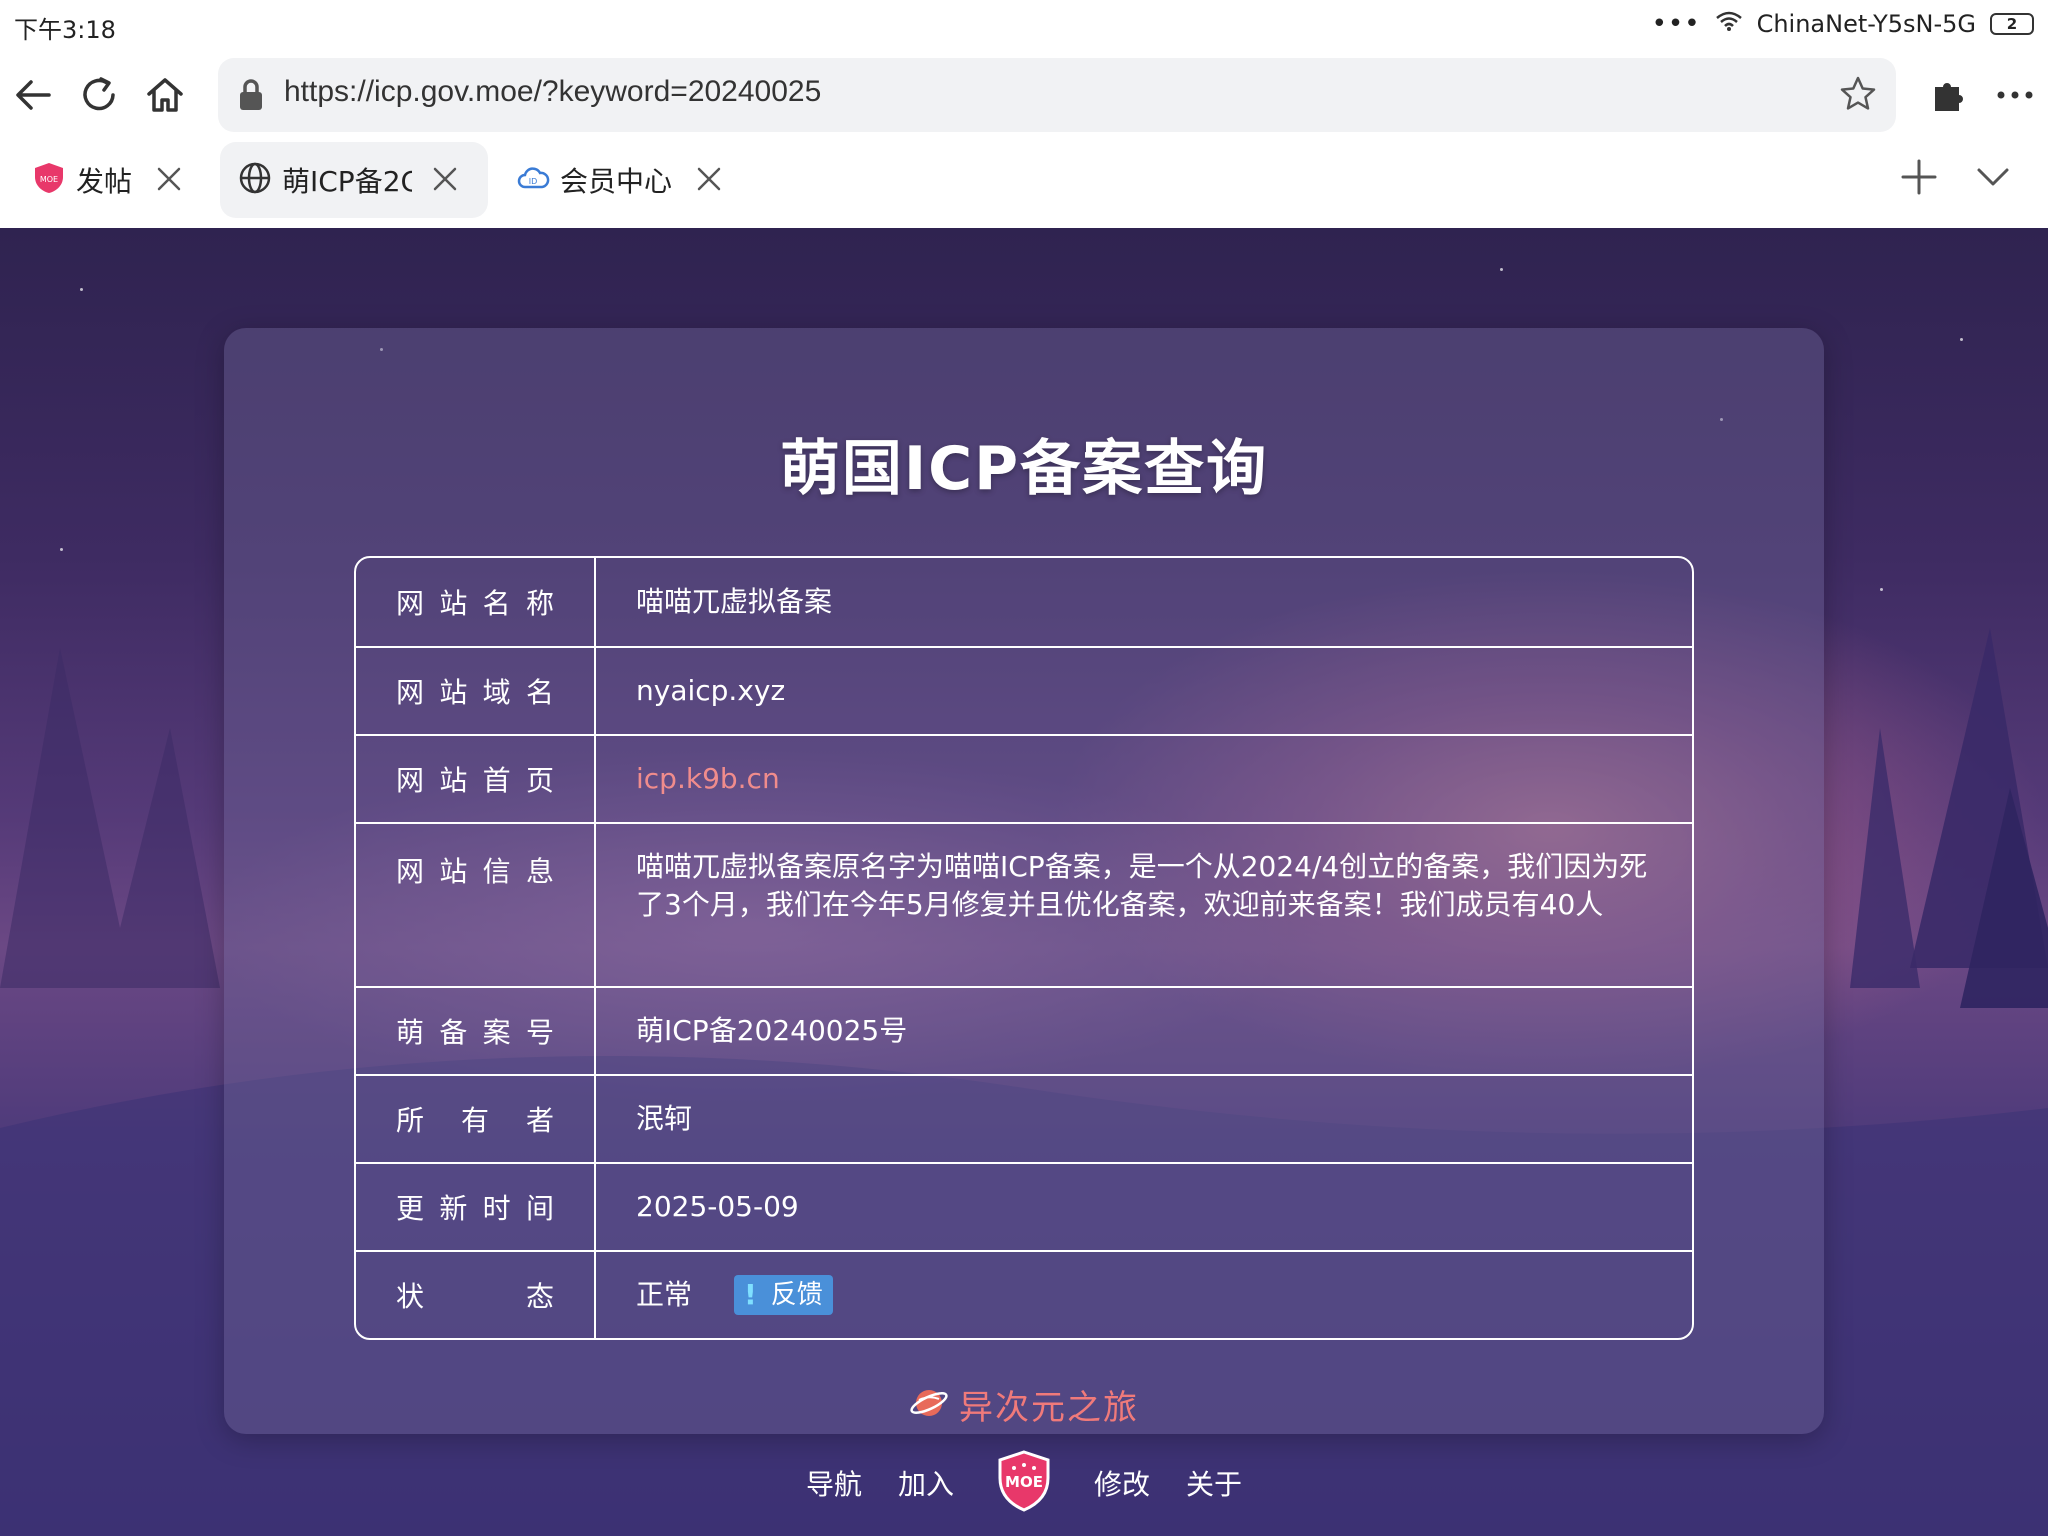  What do you see at coordinates (1729, 24) in the screenshot?
I see `wifi-icon` at bounding box center [1729, 24].